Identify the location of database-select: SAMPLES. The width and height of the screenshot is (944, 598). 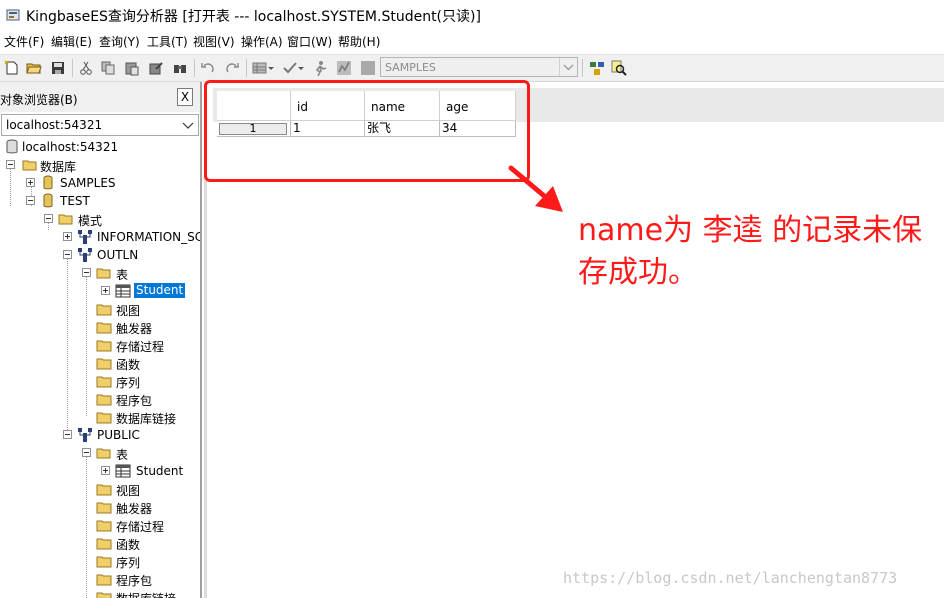
(479, 67).